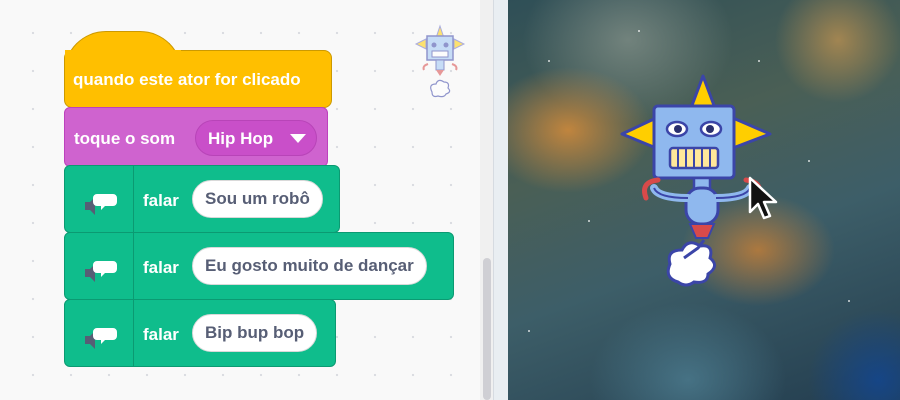  Describe the element at coordinates (125, 138) in the screenshot. I see `play-sound-label: toque o som` at that location.